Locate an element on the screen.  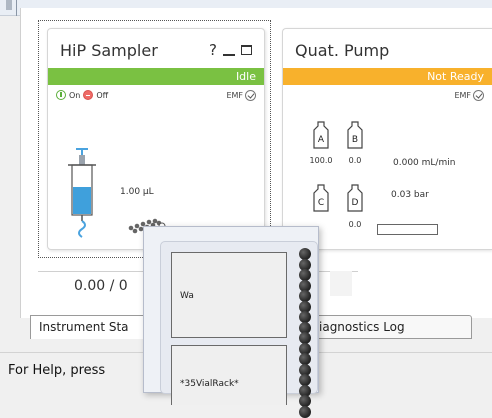
solvent-bottle-d-icon: D is located at coordinates (355, 198).